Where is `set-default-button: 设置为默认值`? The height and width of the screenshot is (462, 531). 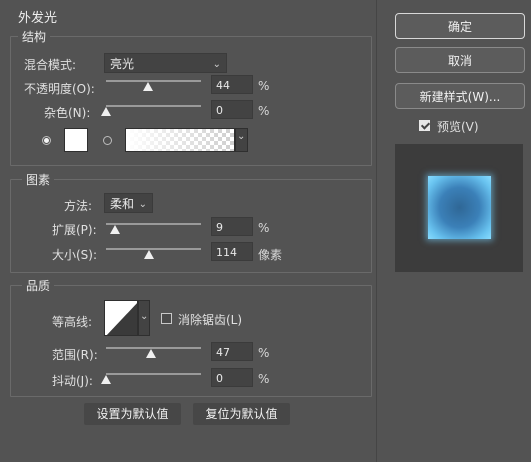 set-default-button: 设置为默认值 is located at coordinates (132, 414).